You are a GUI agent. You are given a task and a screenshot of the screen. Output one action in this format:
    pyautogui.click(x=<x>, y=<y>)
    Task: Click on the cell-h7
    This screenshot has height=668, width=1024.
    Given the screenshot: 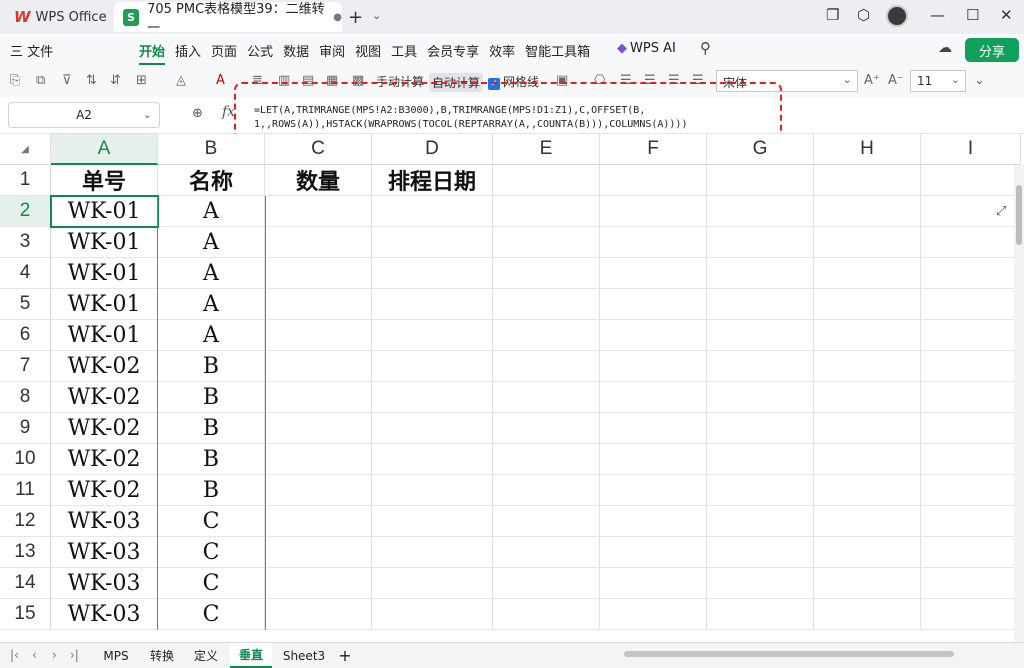 What is the action you would take?
    pyautogui.click(x=867, y=366)
    